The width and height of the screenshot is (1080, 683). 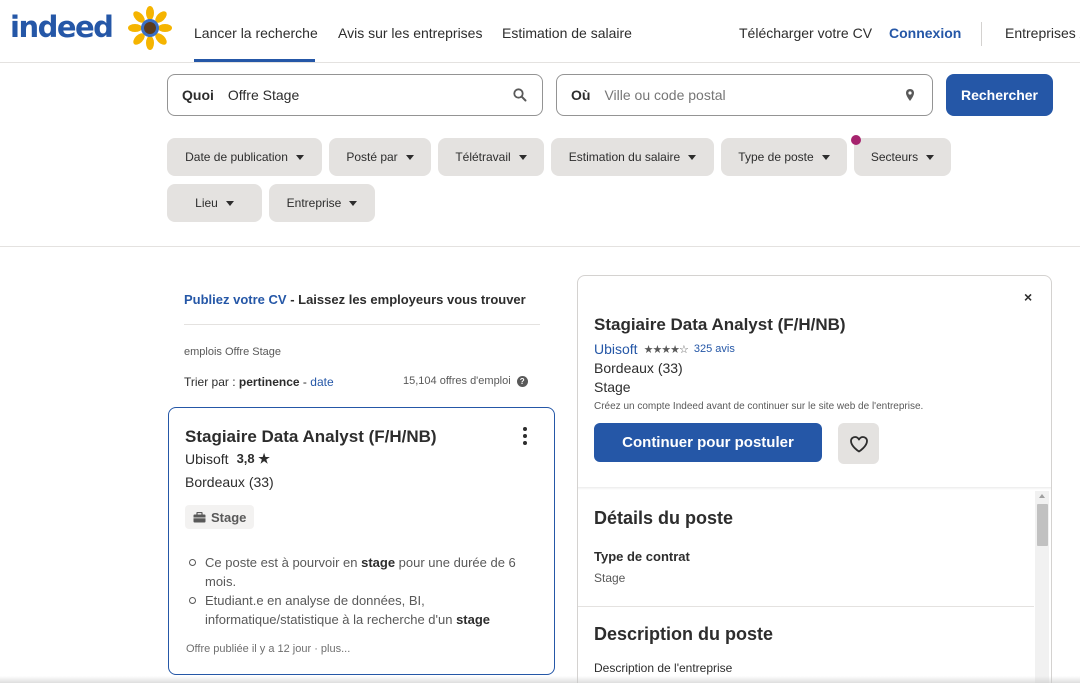 I want to click on details-heading: Détails du poste, so click(x=664, y=518).